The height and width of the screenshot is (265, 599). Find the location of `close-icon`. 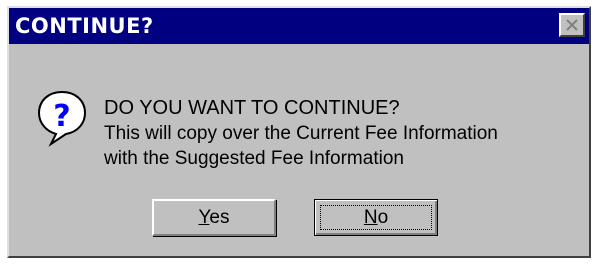

close-icon is located at coordinates (572, 25).